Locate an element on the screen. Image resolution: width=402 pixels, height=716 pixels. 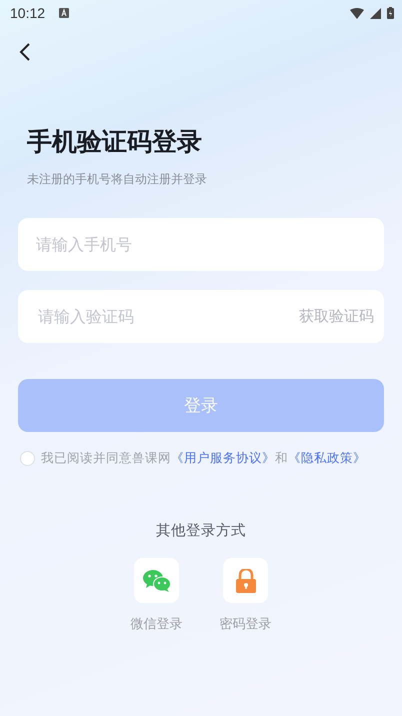
agreement-text: 我已阅读并同意兽课网《用户服务协议》和《隐私政策》 is located at coordinates (203, 458).